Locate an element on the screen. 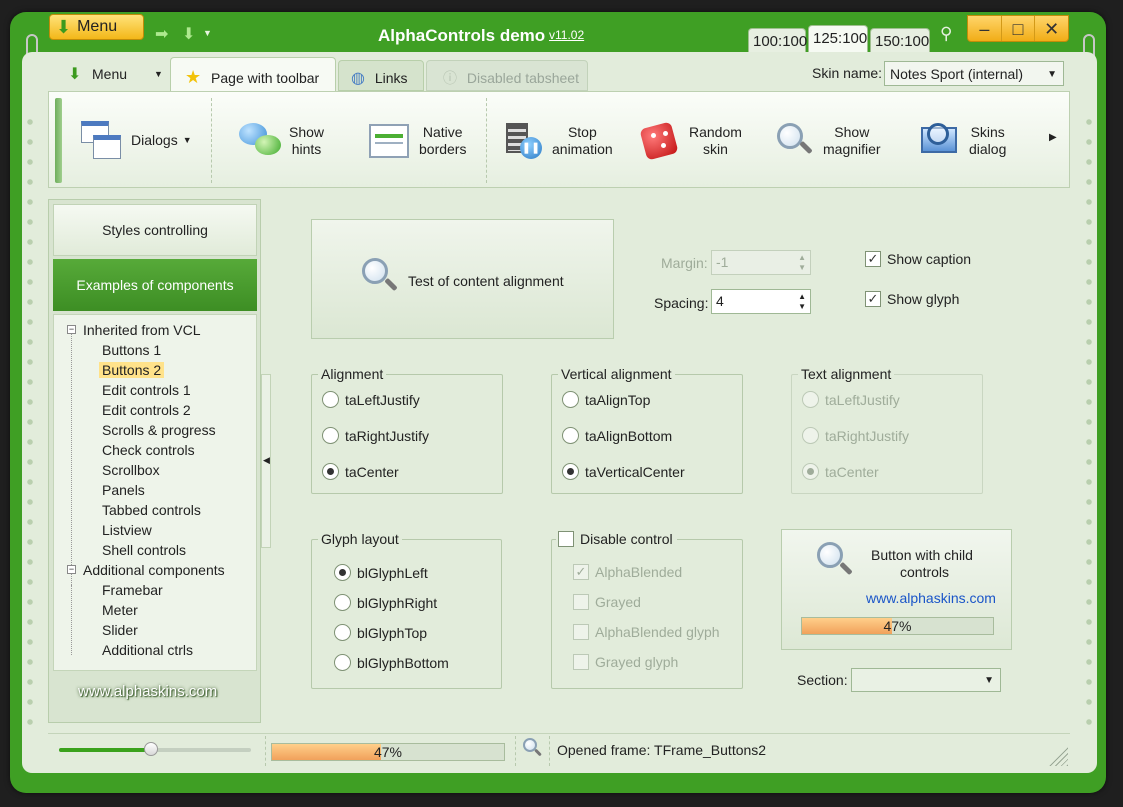  radio-ta-align-bottom: taAlignBottom is located at coordinates (617, 435).